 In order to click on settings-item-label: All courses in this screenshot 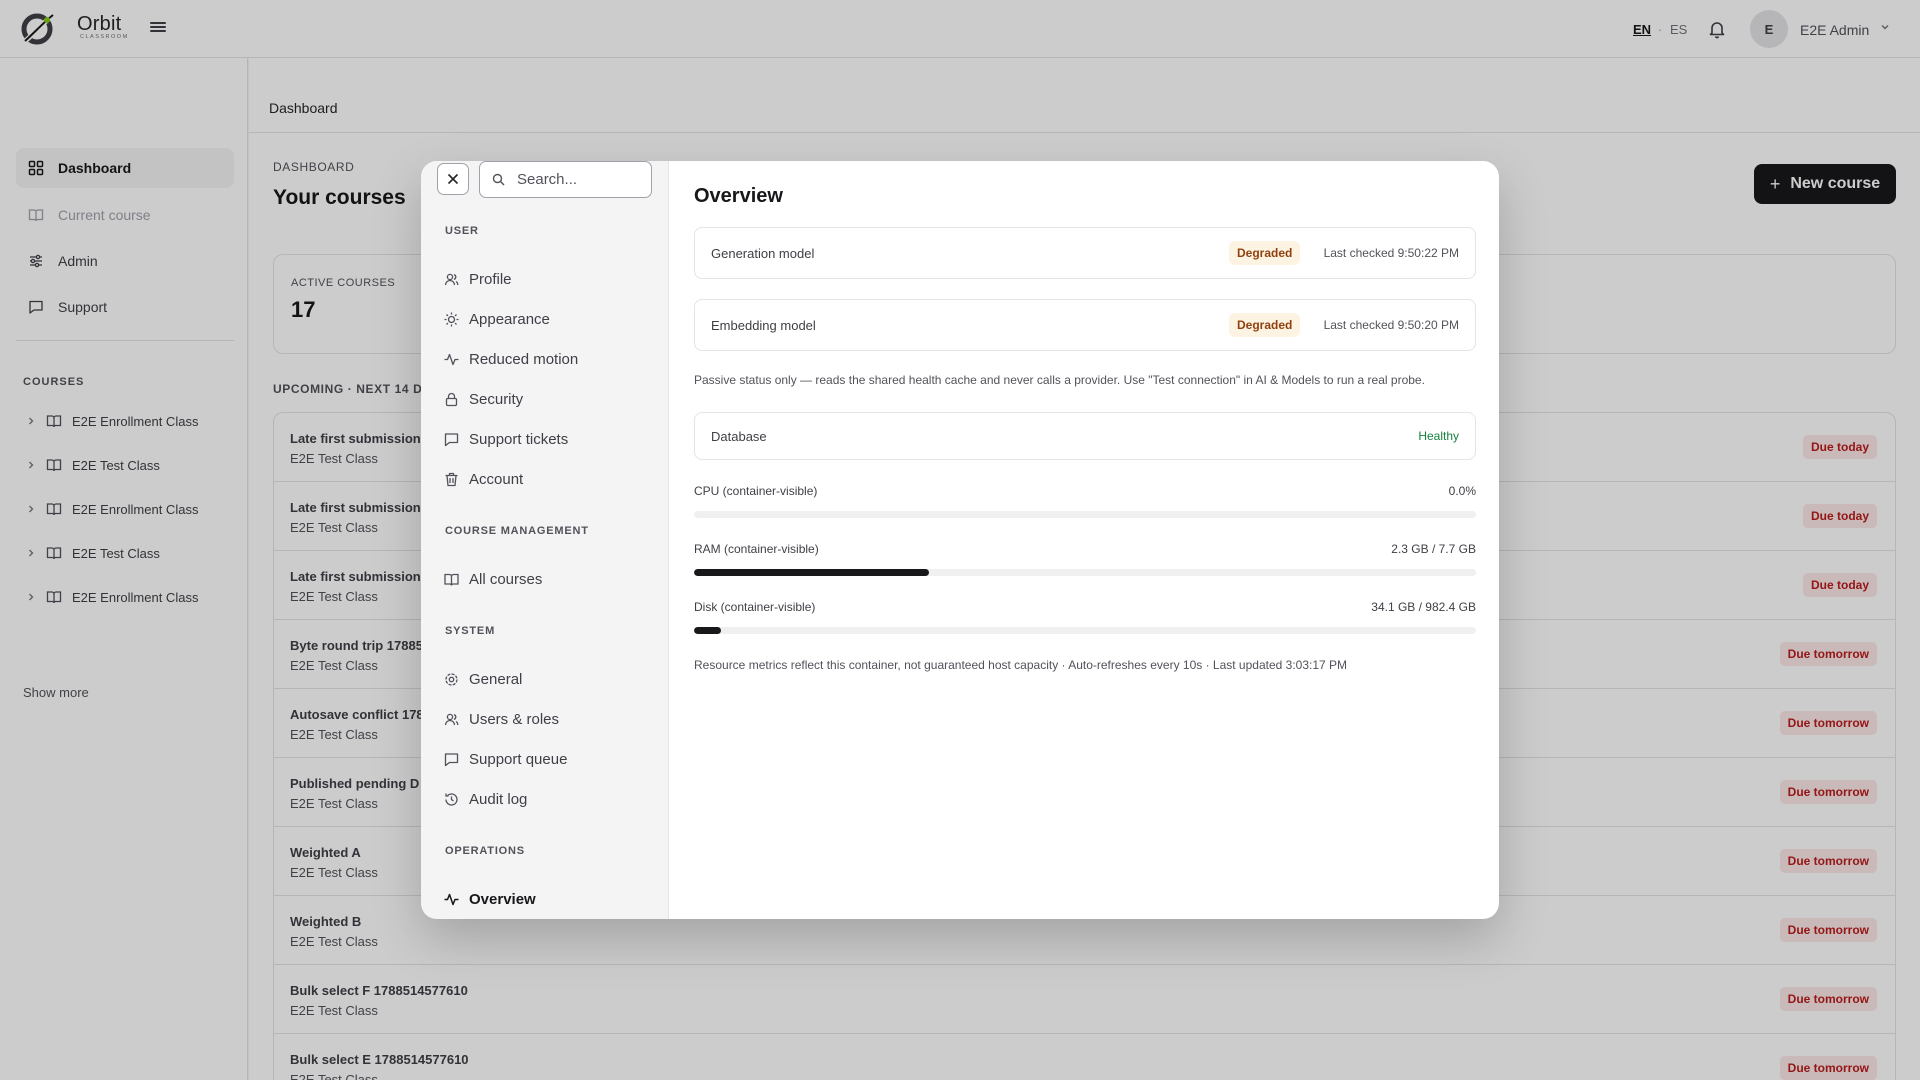, I will do `click(506, 579)`.